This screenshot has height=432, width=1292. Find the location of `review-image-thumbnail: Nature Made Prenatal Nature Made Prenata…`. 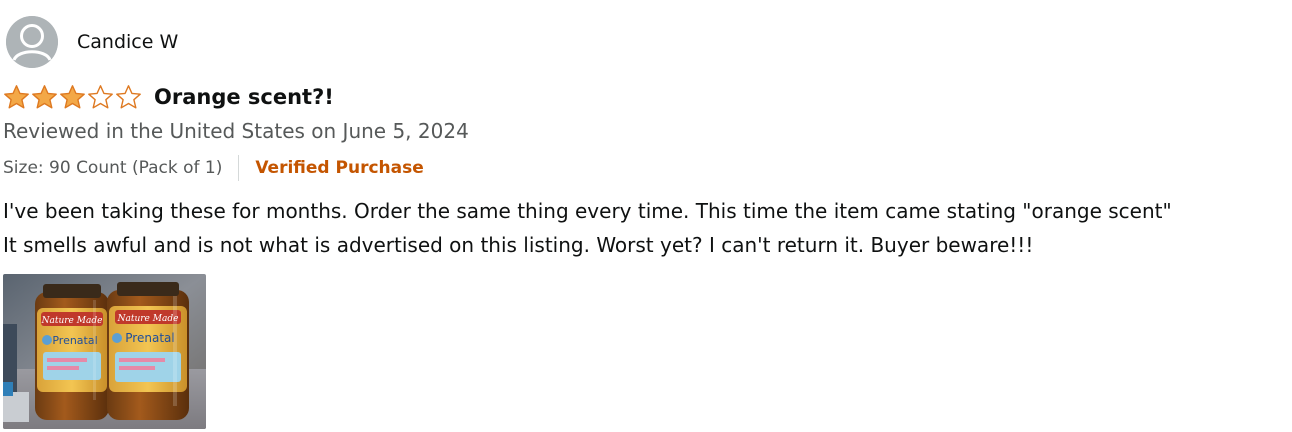

review-image-thumbnail: Nature Made Prenatal Nature Made Prenata… is located at coordinates (104, 351).